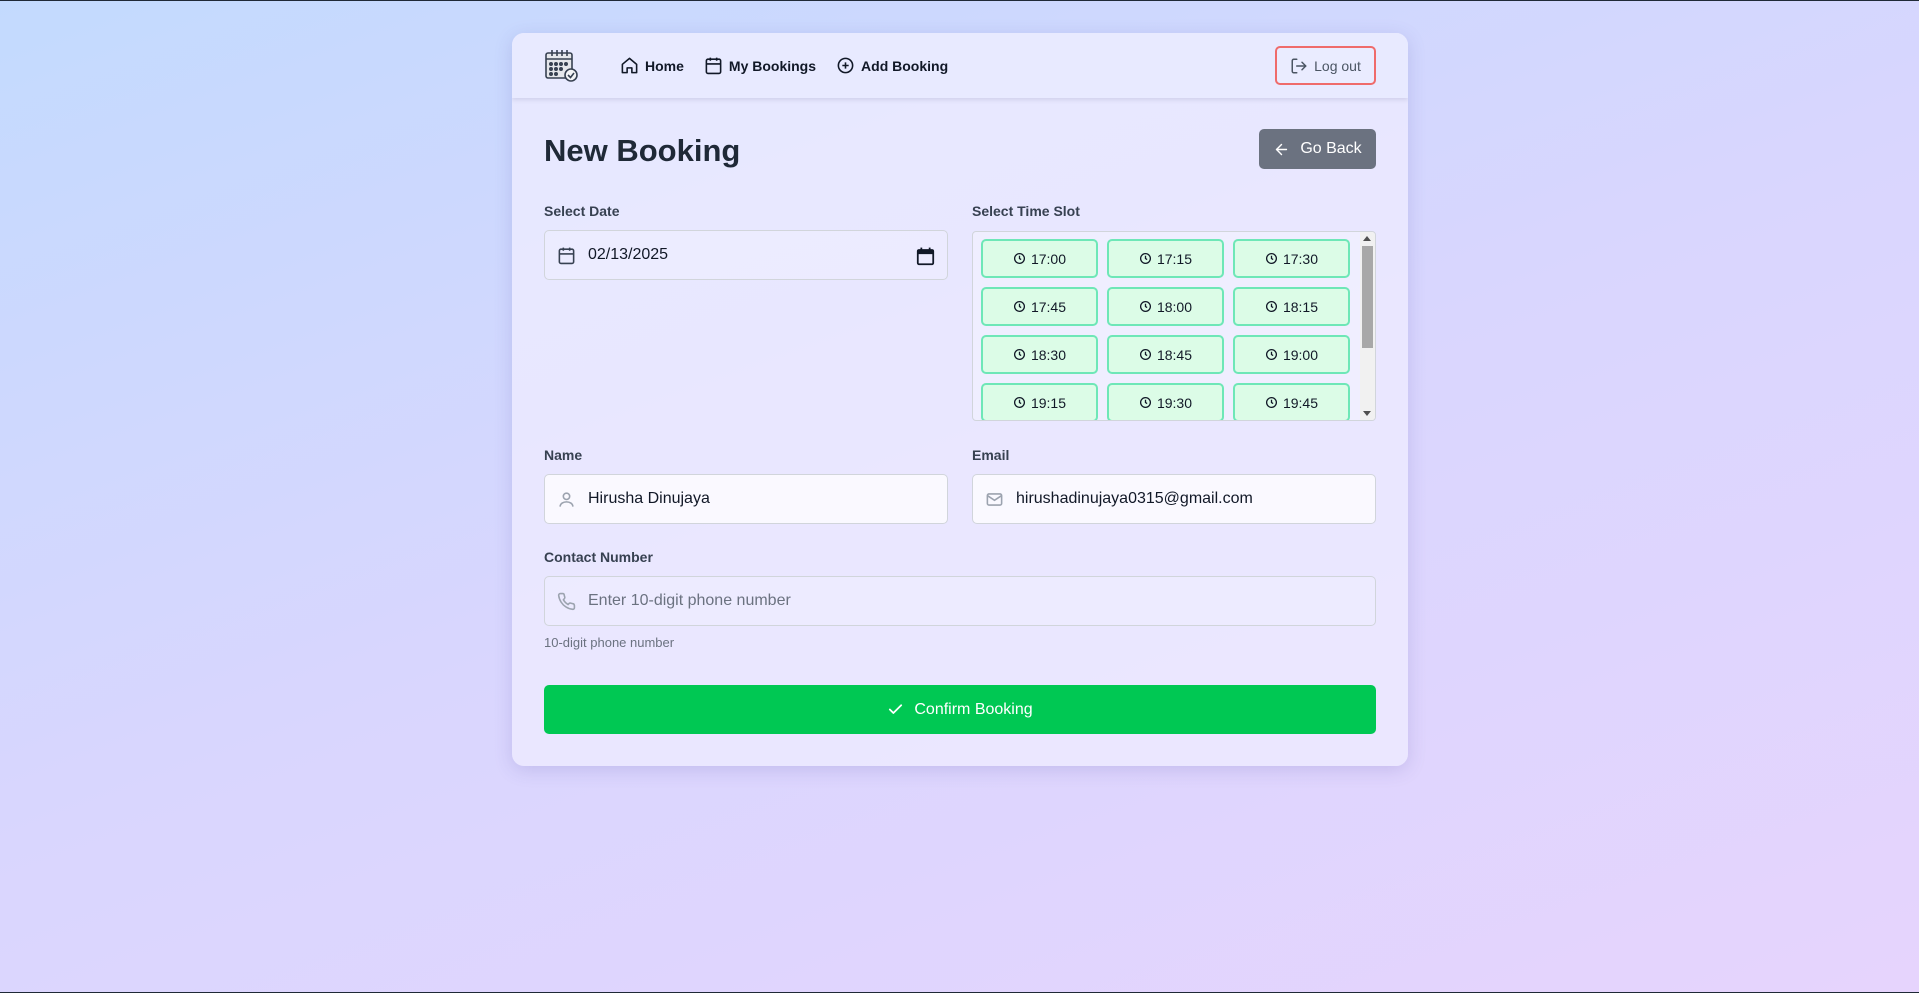 Image resolution: width=1919 pixels, height=993 pixels. What do you see at coordinates (598, 557) in the screenshot?
I see `contact-label: Contact Number` at bounding box center [598, 557].